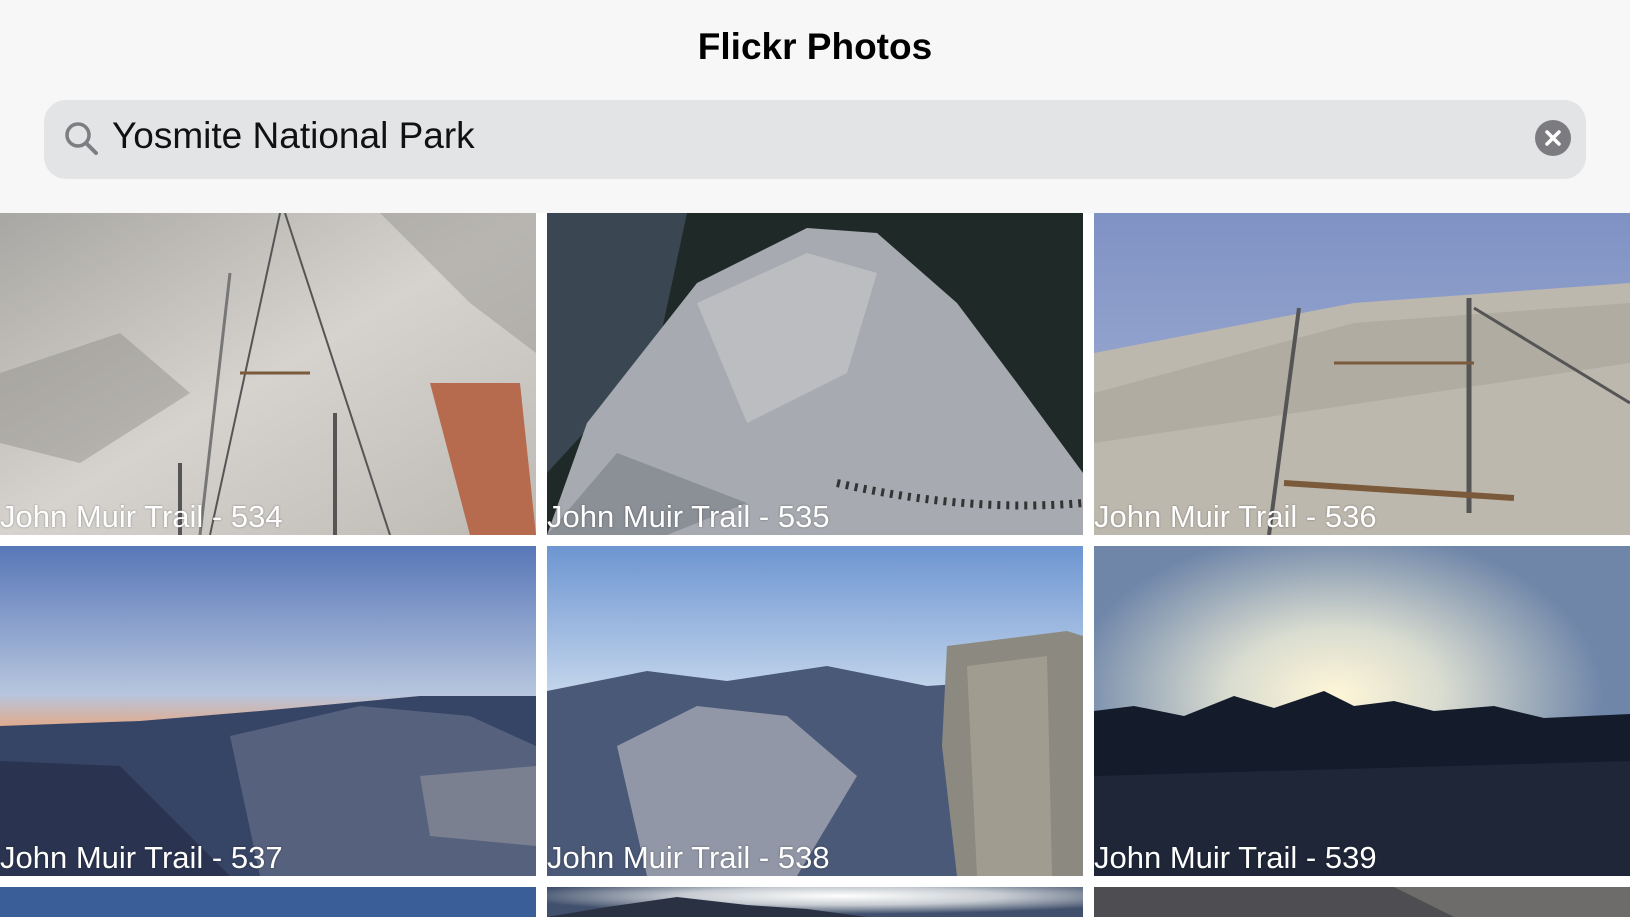  What do you see at coordinates (688, 857) in the screenshot?
I see `photo-caption: John Muir Trail - 538` at bounding box center [688, 857].